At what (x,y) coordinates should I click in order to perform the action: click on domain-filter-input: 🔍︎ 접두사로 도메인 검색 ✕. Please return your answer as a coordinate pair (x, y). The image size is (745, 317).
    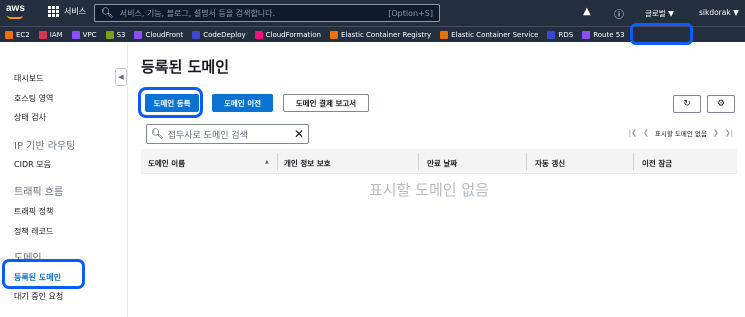
    Looking at the image, I should click on (227, 134).